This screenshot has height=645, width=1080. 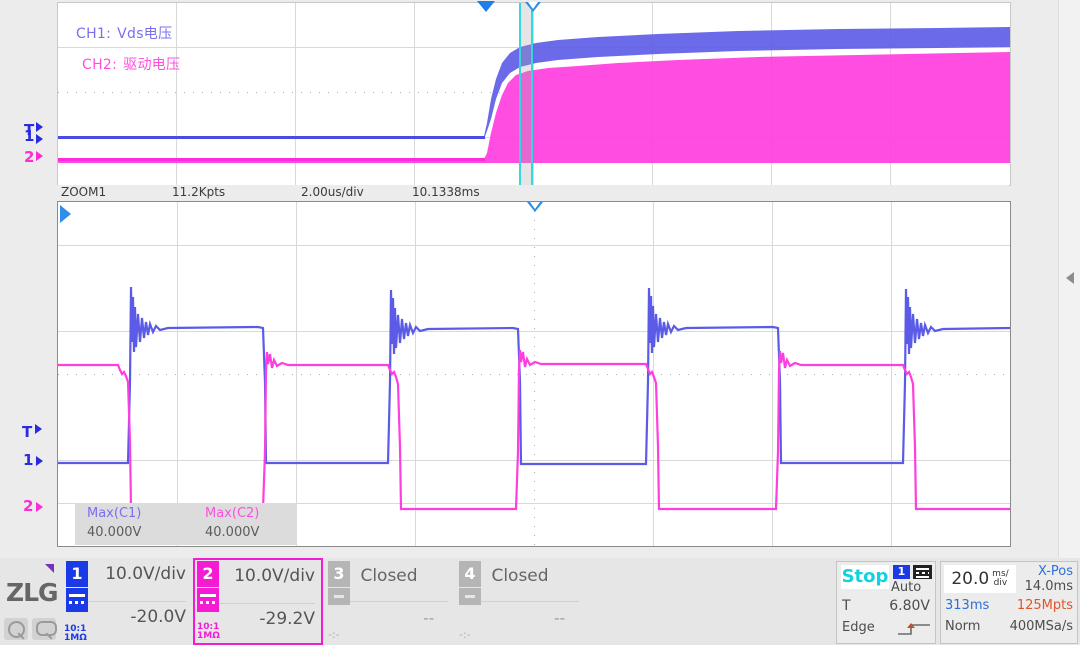 What do you see at coordinates (1049, 586) in the screenshot?
I see `xpos-value: 14.0ms` at bounding box center [1049, 586].